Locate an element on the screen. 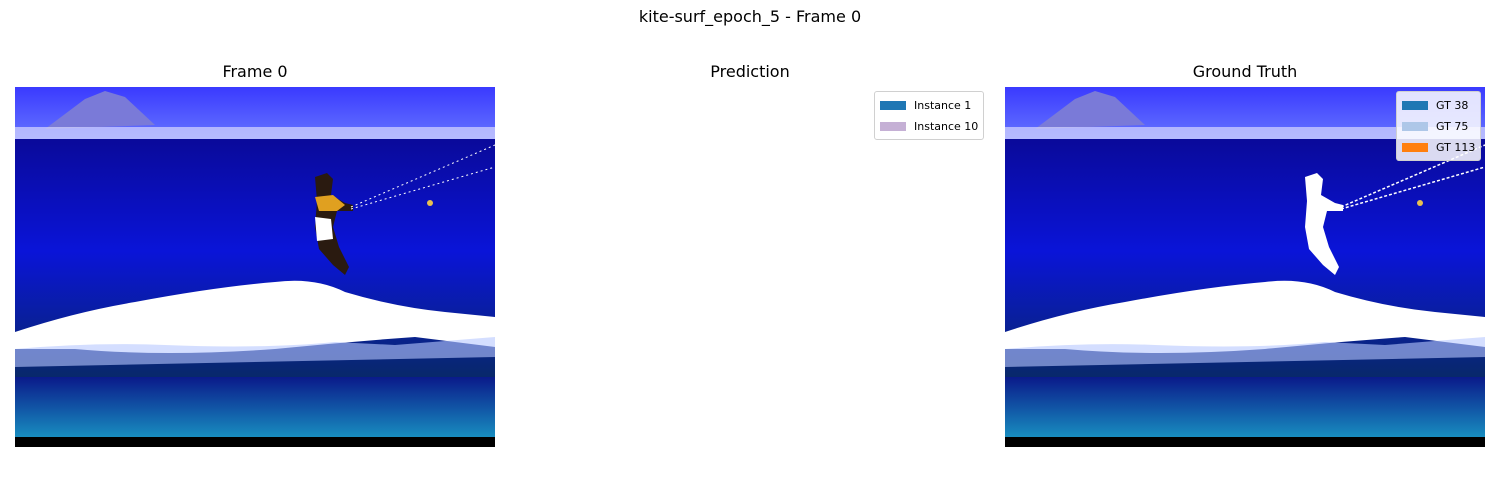 This screenshot has height=500, width=1500. prediction-legend-item: Instance 1 is located at coordinates (929, 105).